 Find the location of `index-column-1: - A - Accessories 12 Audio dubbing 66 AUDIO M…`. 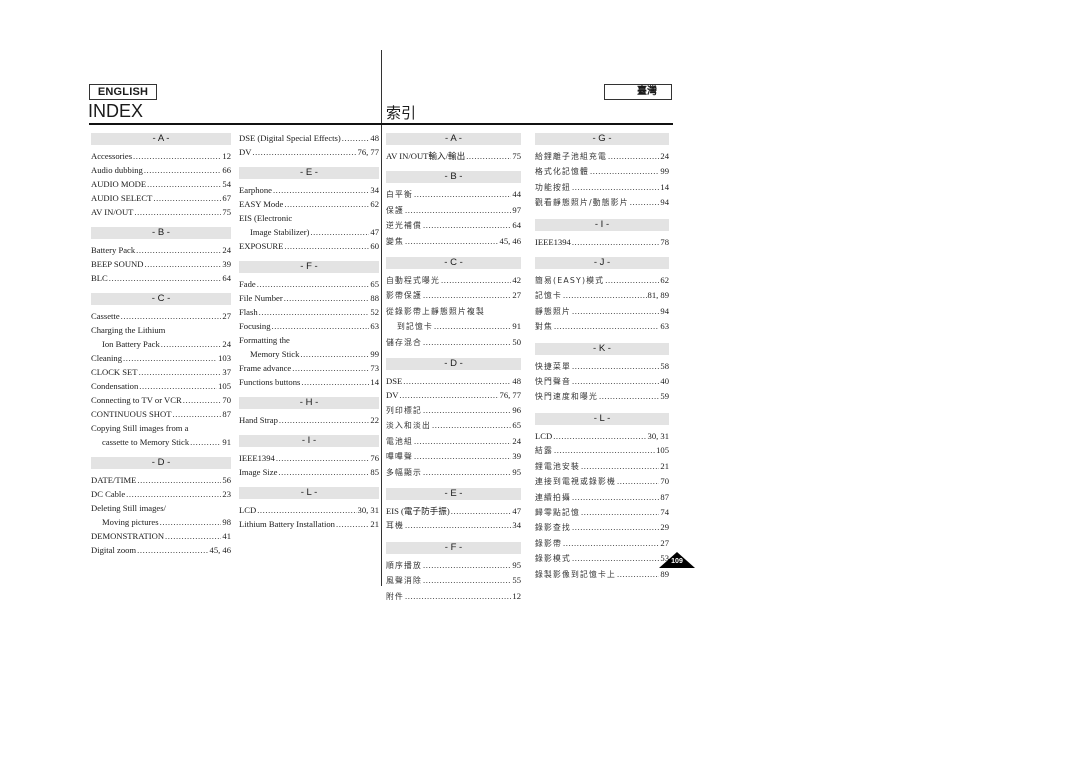

index-column-1: - A - Accessories 12 Audio dubbing 66 AUDIO M… is located at coordinates (161, 347).